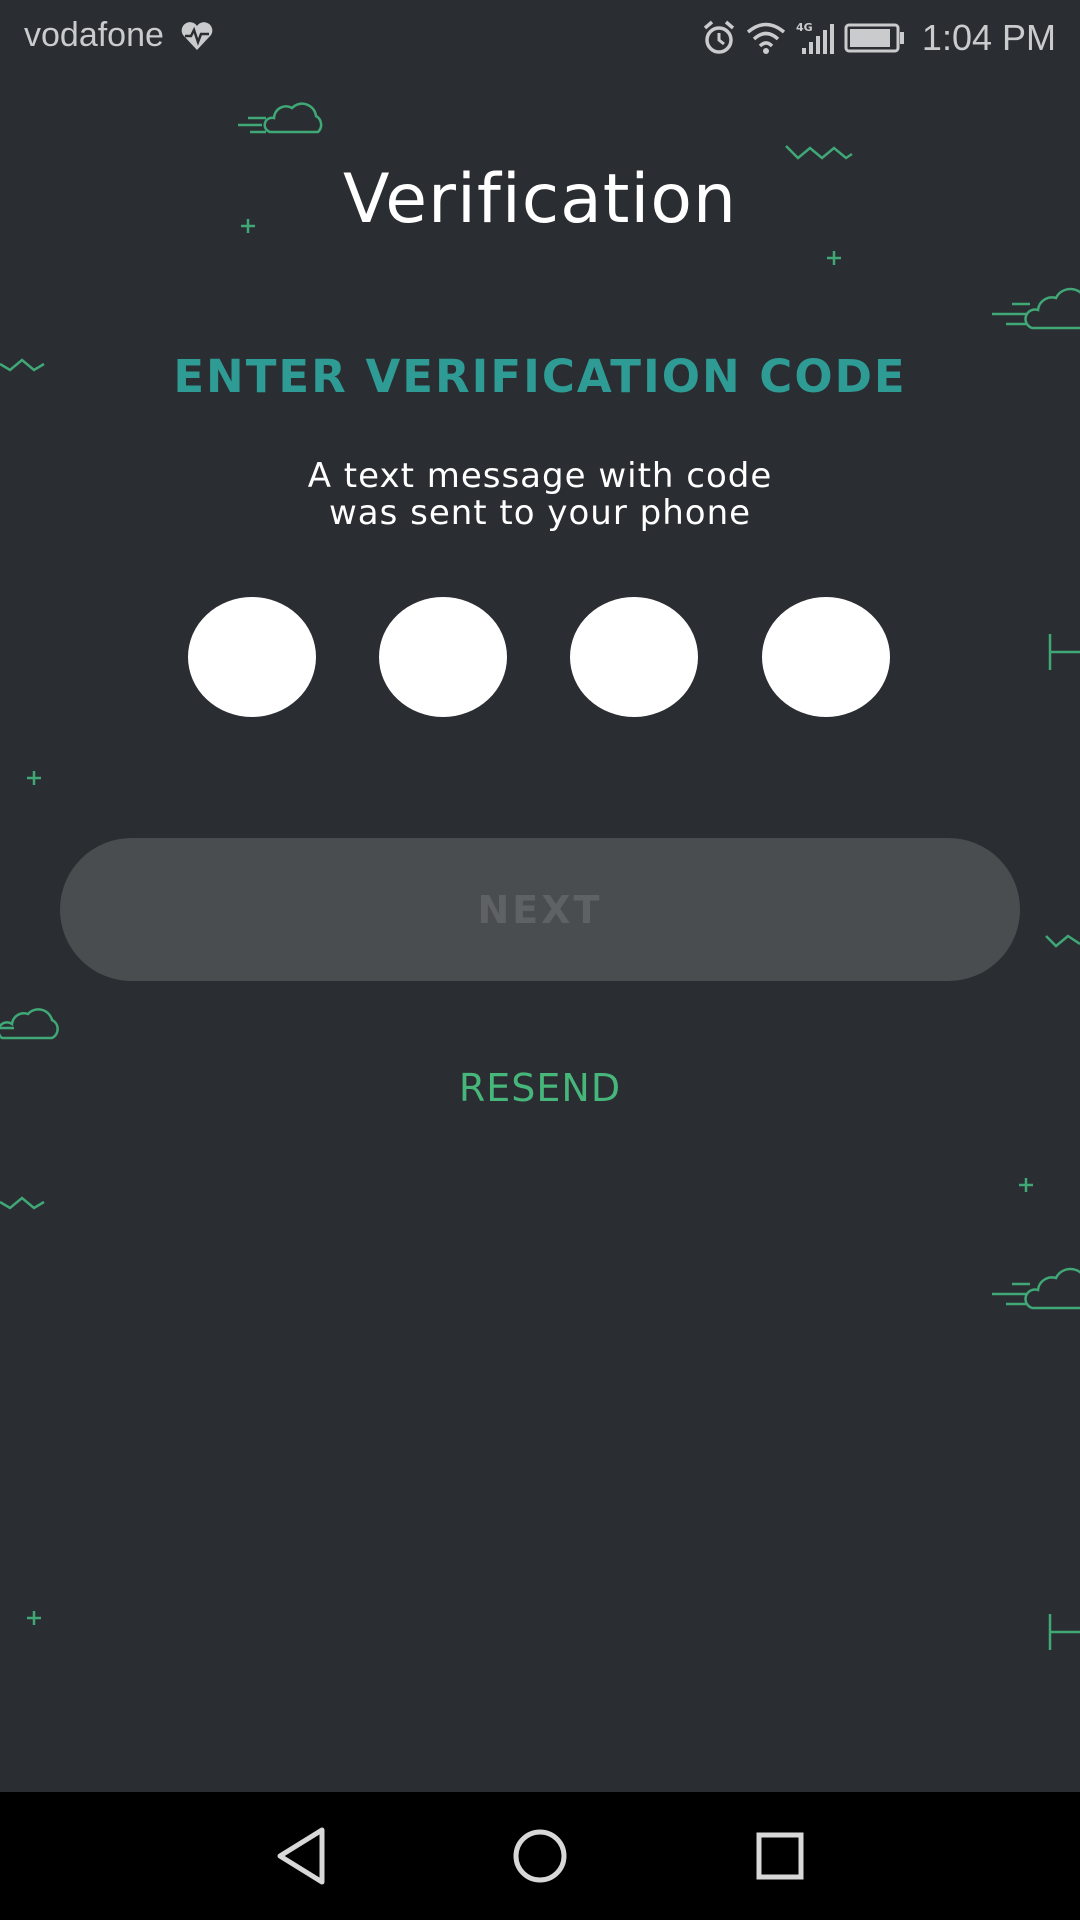 The width and height of the screenshot is (1080, 1920). I want to click on alarm-icon, so click(719, 37).